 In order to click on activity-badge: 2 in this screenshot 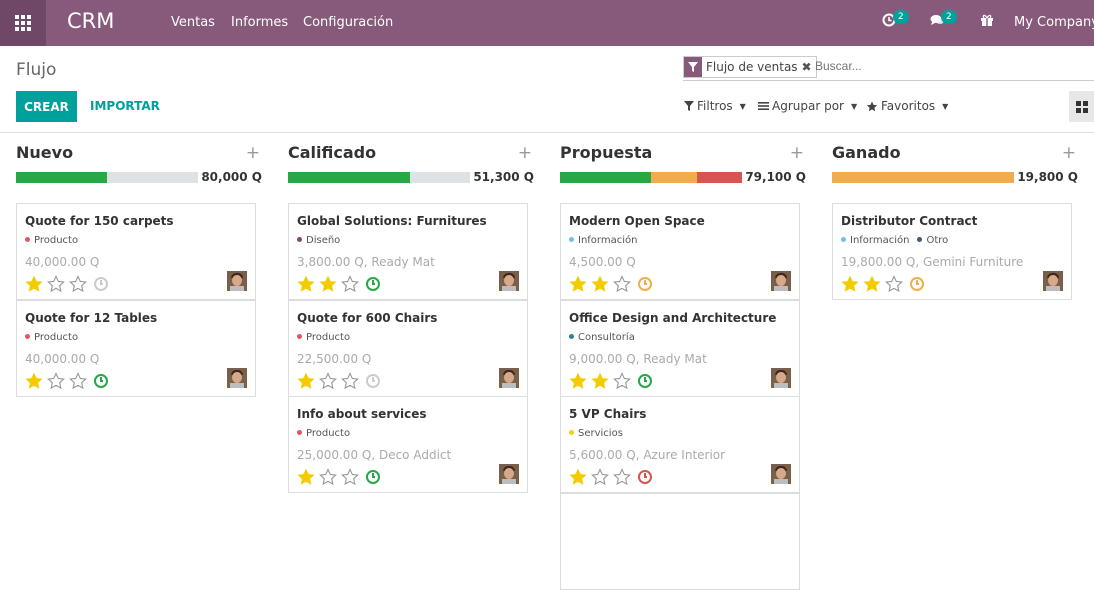, I will do `click(901, 17)`.